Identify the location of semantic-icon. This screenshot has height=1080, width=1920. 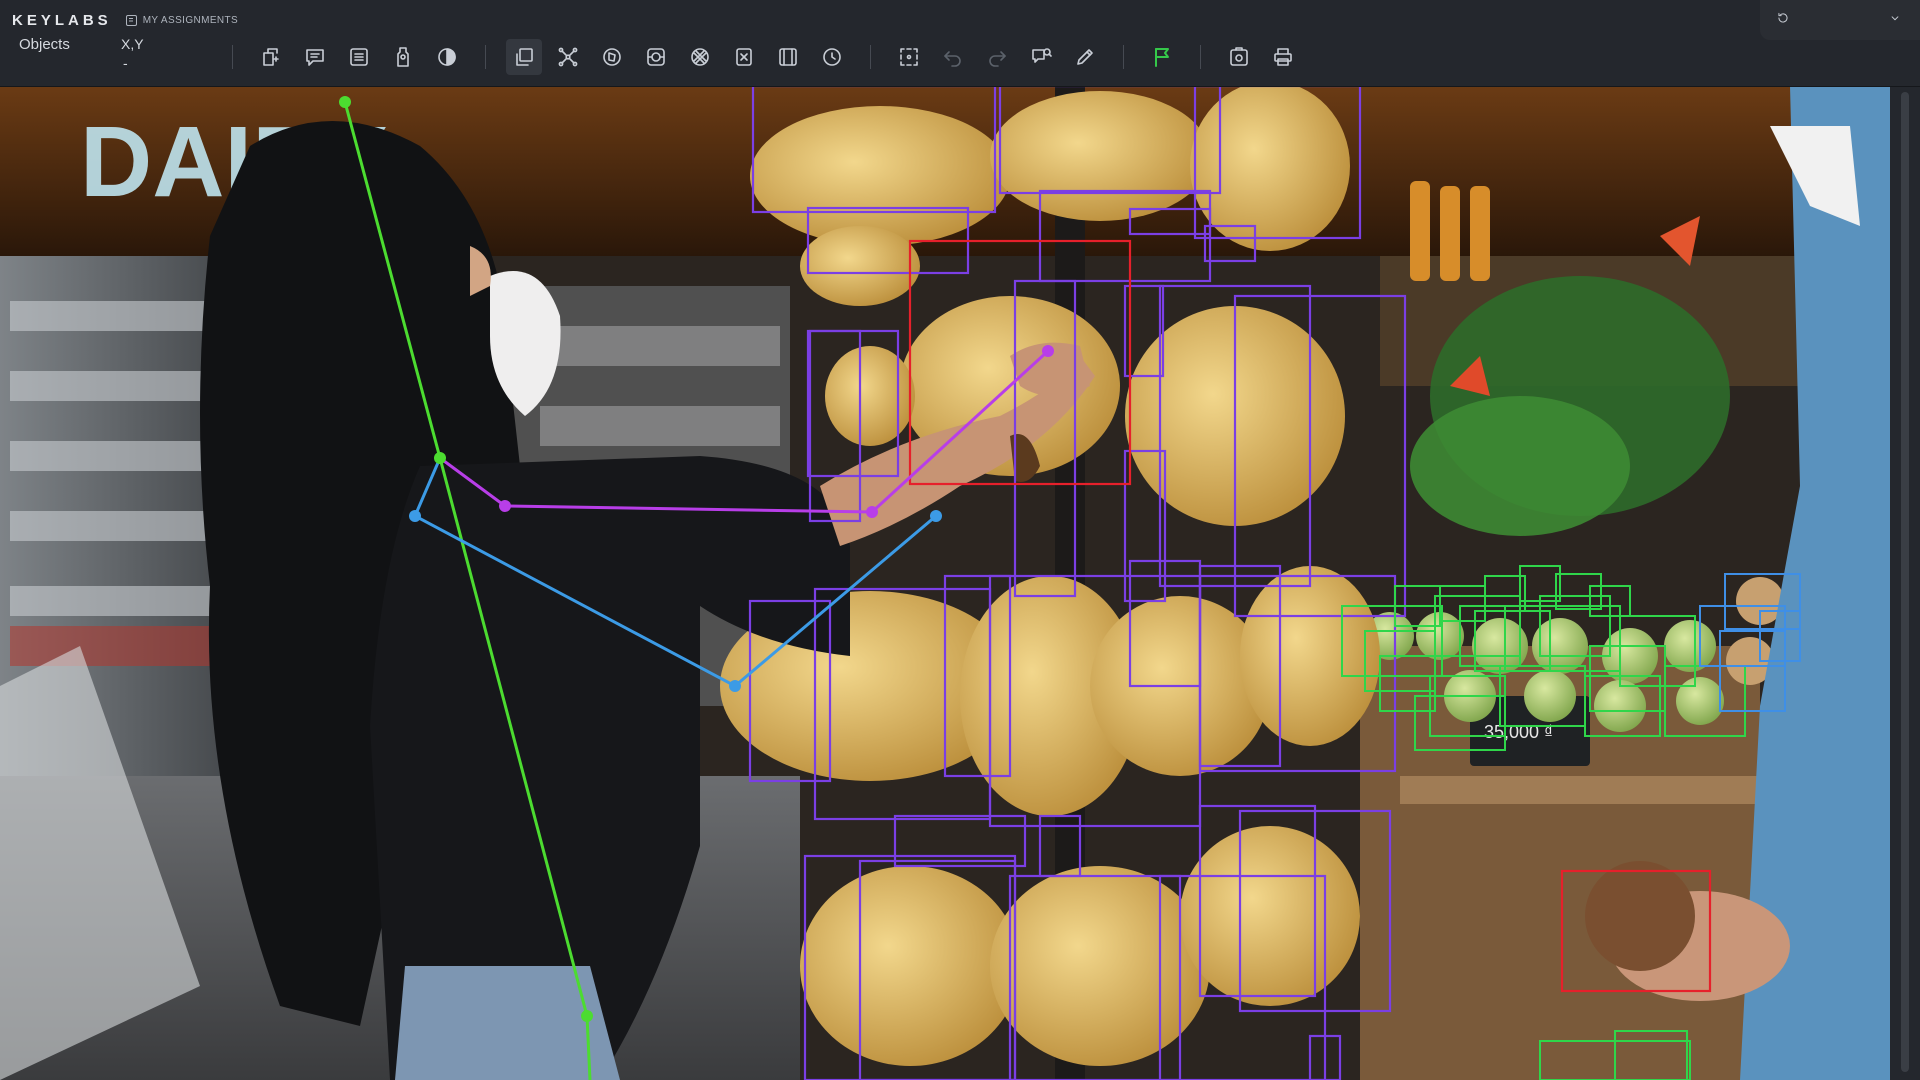
(656, 57).